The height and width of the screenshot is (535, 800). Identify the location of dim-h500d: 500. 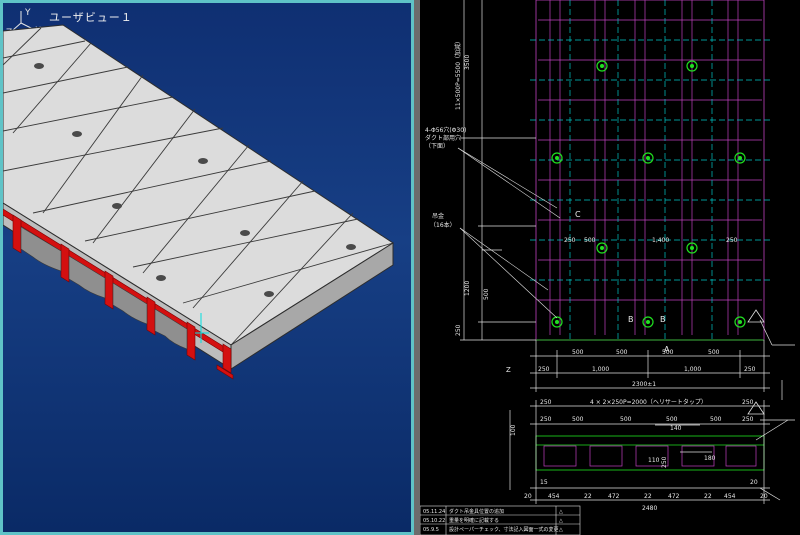
(714, 352).